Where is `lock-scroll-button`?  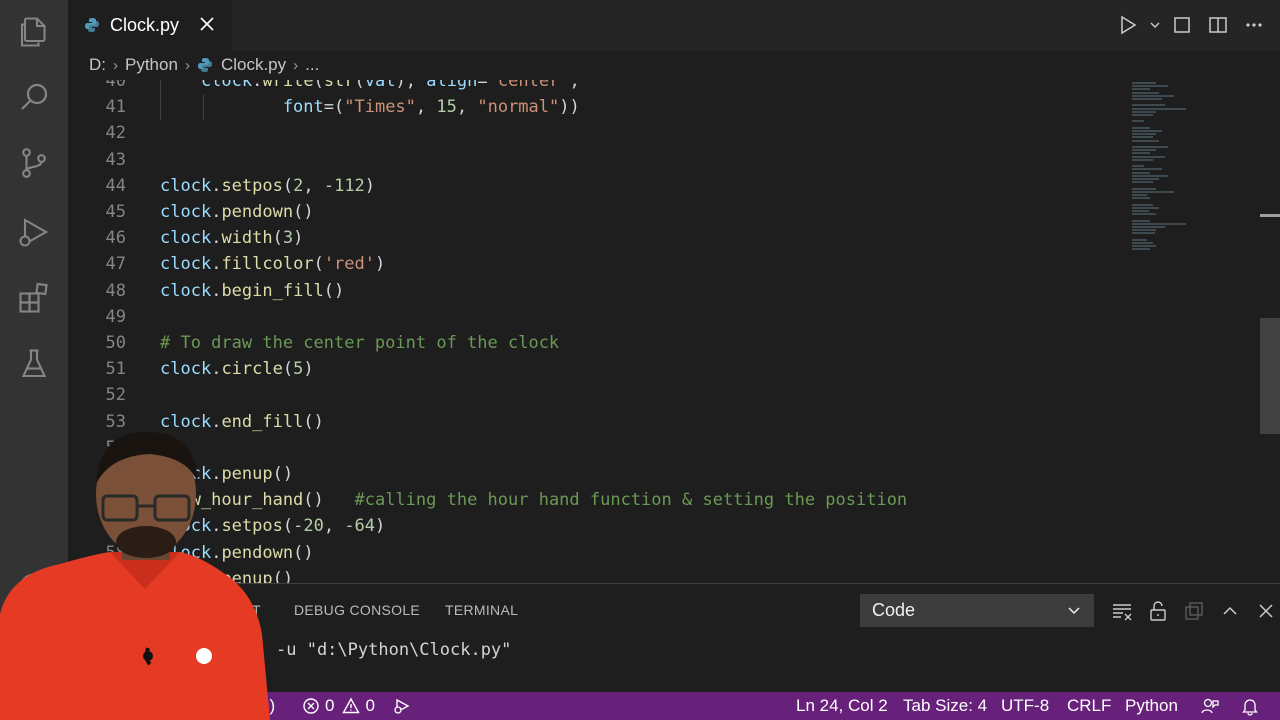
lock-scroll-button is located at coordinates (1158, 610).